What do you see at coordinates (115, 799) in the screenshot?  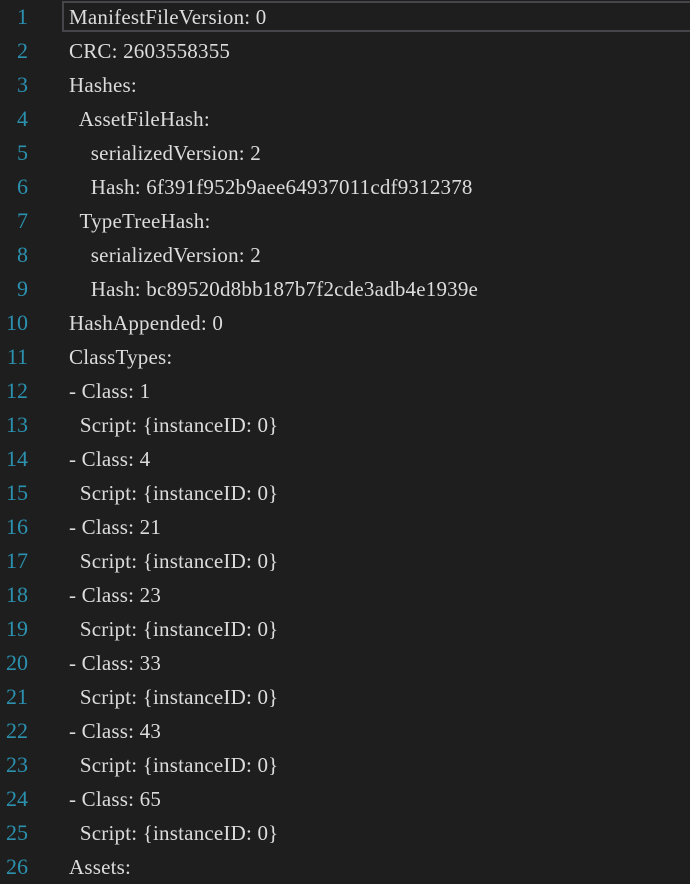 I see `code-text: - Class: 65` at bounding box center [115, 799].